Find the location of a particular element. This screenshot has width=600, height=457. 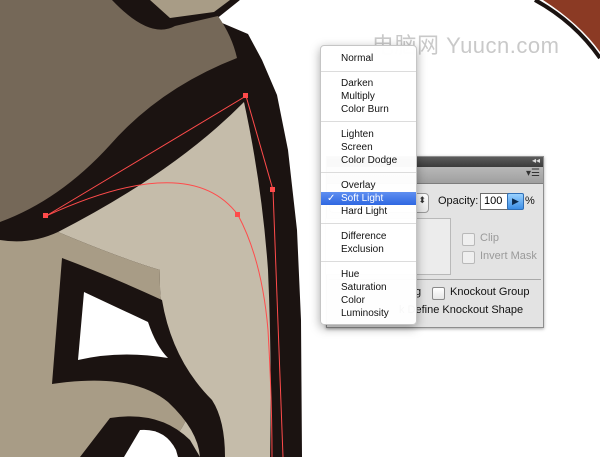

menu-item-soft-light: ✓ Soft Light is located at coordinates (368, 198).